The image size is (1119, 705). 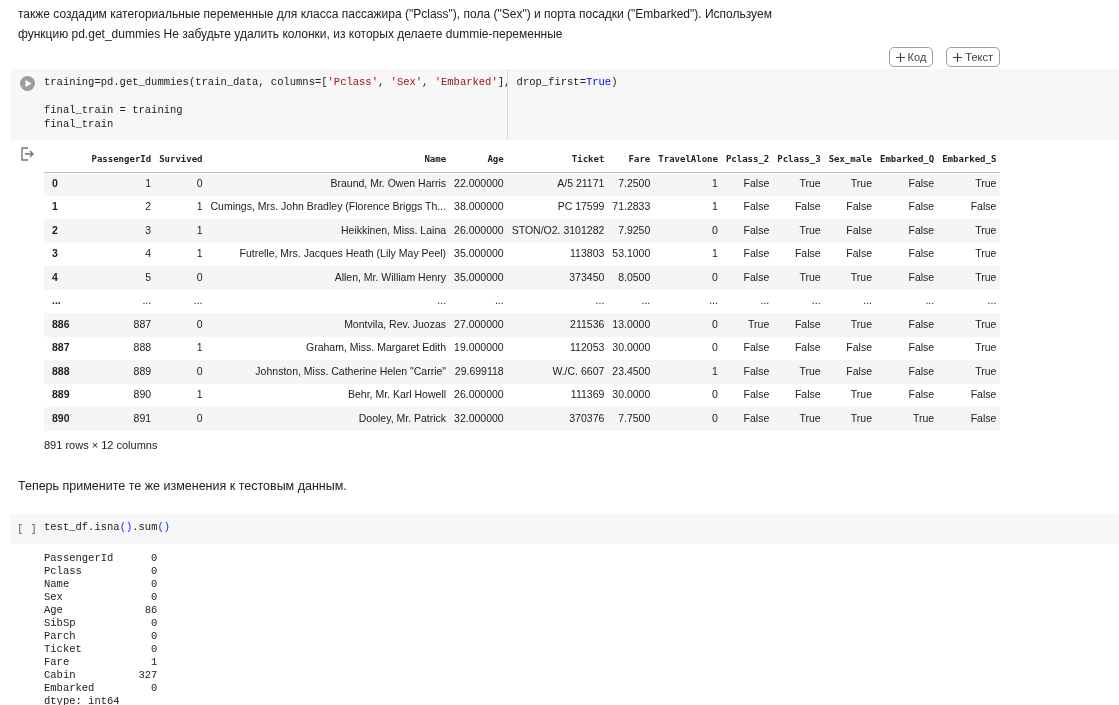 What do you see at coordinates (66, 254) in the screenshot?
I see `row-index: 3` at bounding box center [66, 254].